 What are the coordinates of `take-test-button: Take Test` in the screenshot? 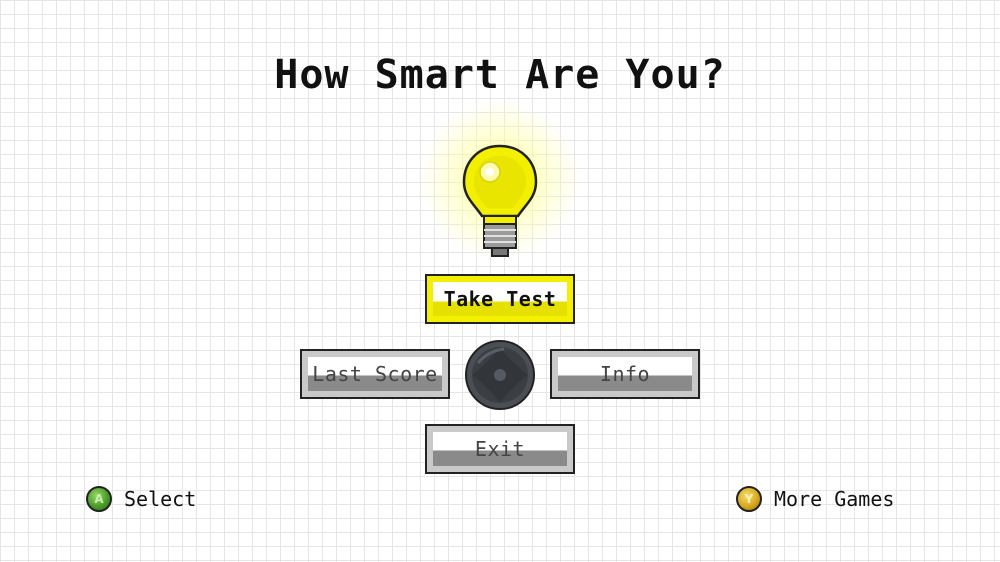 It's located at (500, 299).